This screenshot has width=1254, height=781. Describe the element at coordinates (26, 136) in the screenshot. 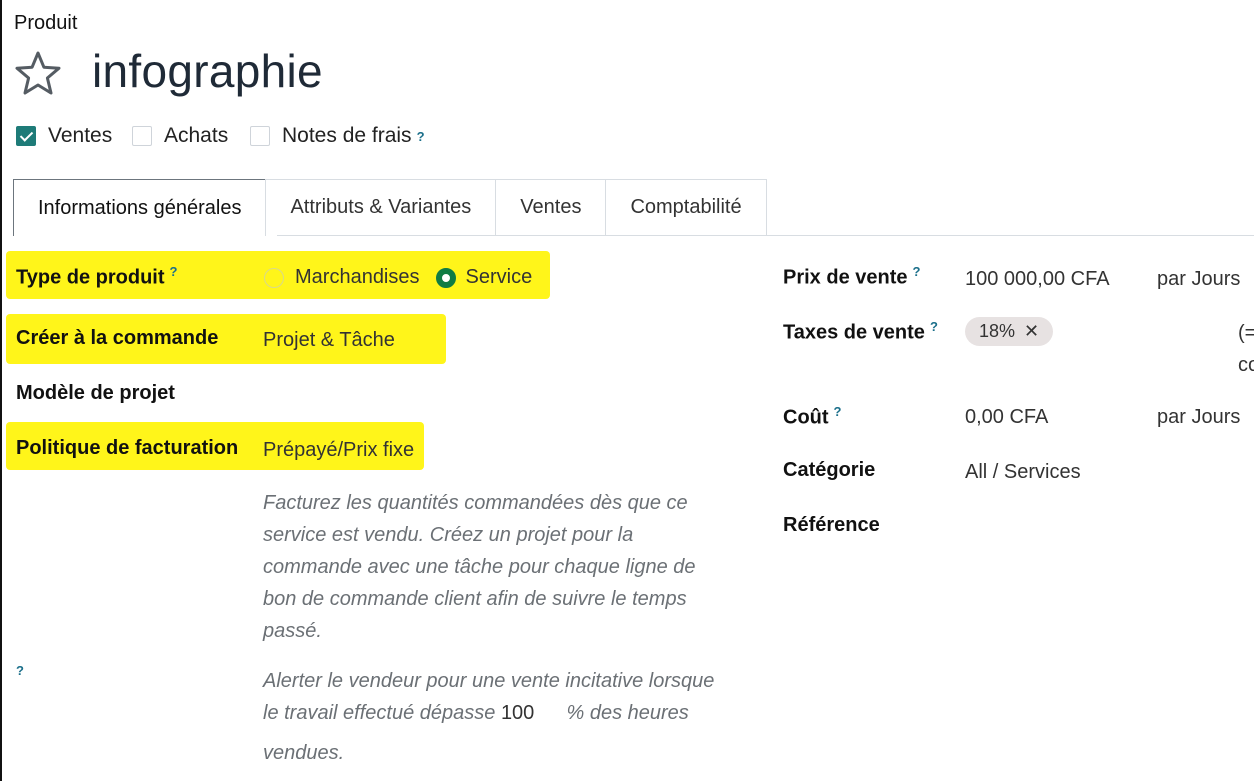

I see `check-icon` at that location.